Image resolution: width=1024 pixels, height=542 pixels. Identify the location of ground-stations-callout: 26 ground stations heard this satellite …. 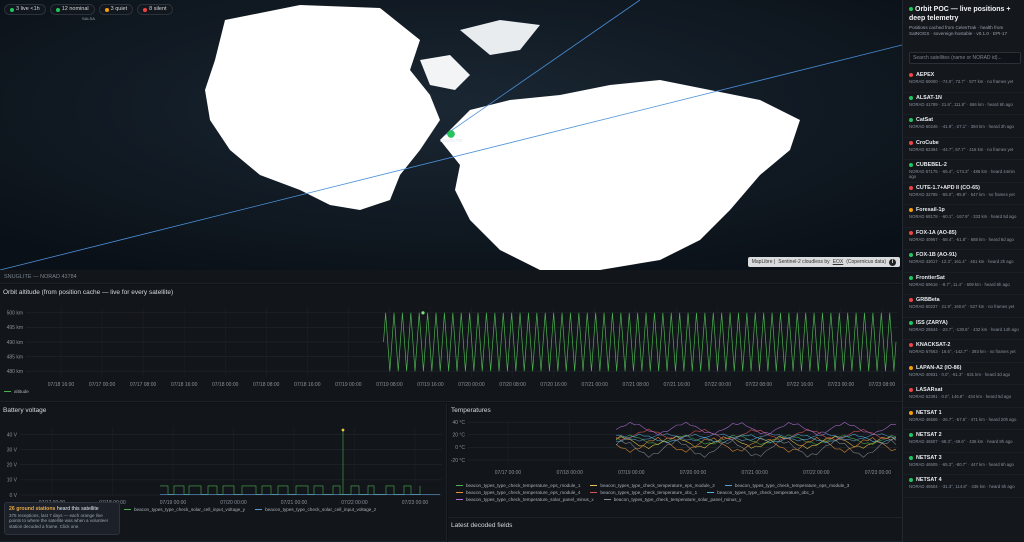
(62, 518).